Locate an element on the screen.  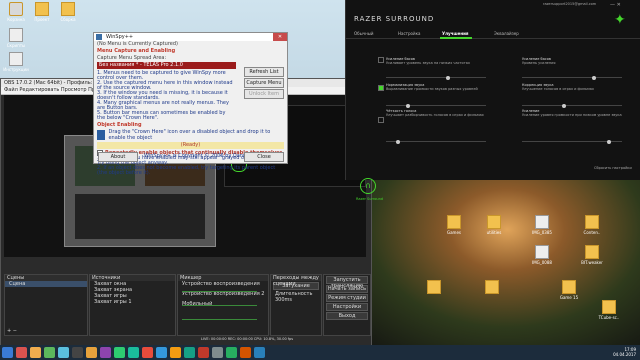
capture-menu-button: Capture Menu is located at coordinates (264, 83).